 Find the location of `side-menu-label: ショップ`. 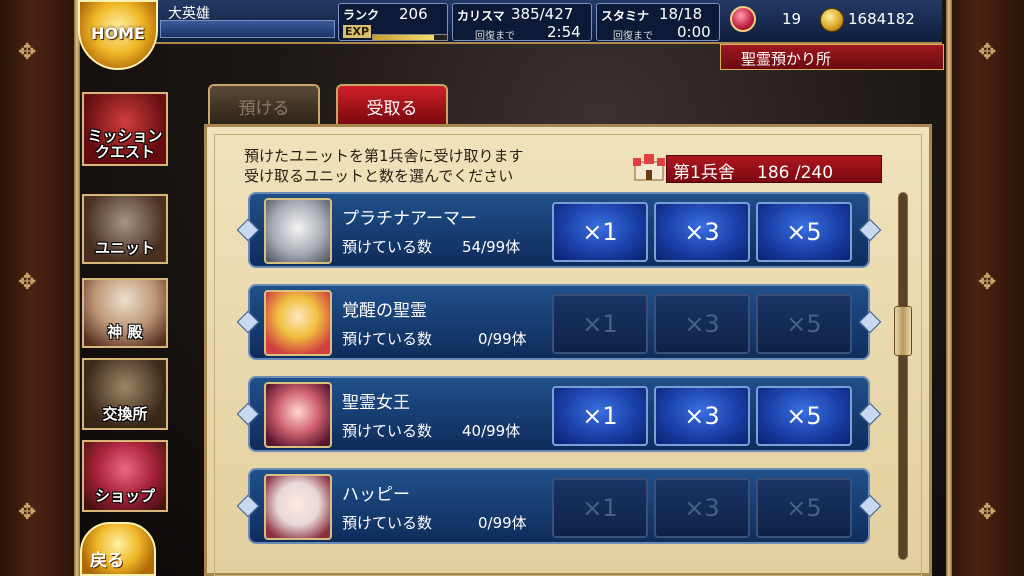

side-menu-label: ショップ is located at coordinates (124, 496).